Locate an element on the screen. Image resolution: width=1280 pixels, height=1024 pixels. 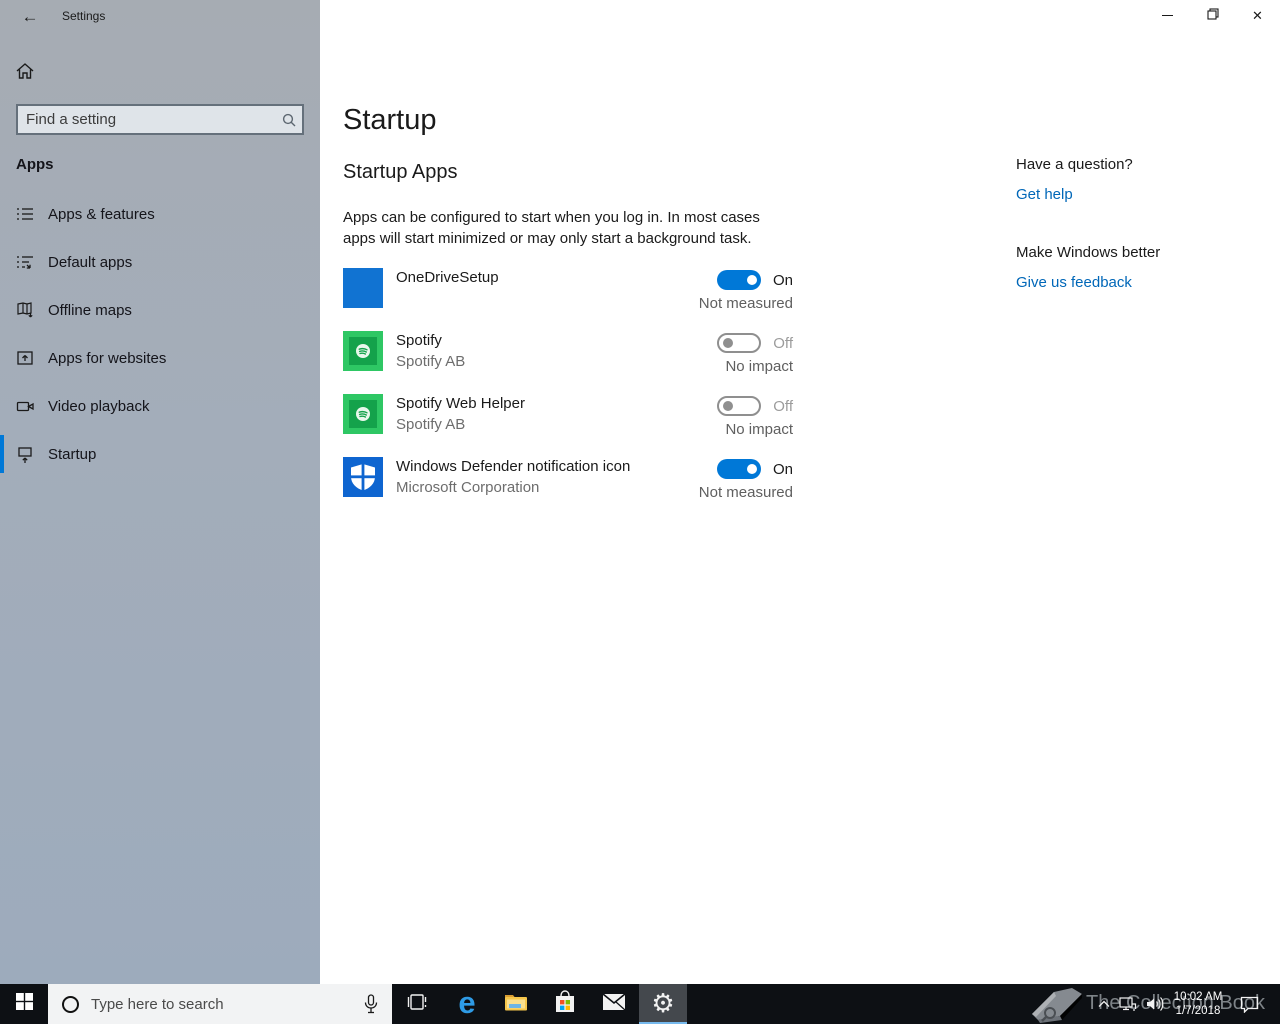
mail-button is located at coordinates (614, 1004).